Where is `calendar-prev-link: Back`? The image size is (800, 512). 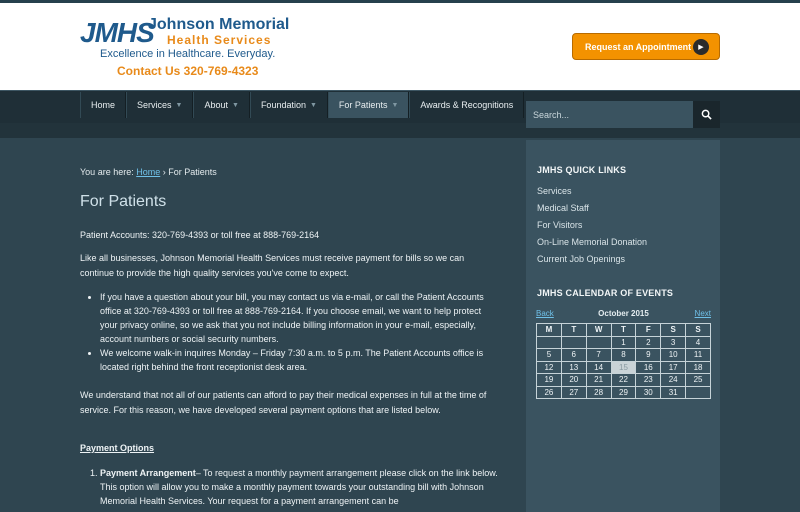
calendar-prev-link: Back is located at coordinates (545, 313).